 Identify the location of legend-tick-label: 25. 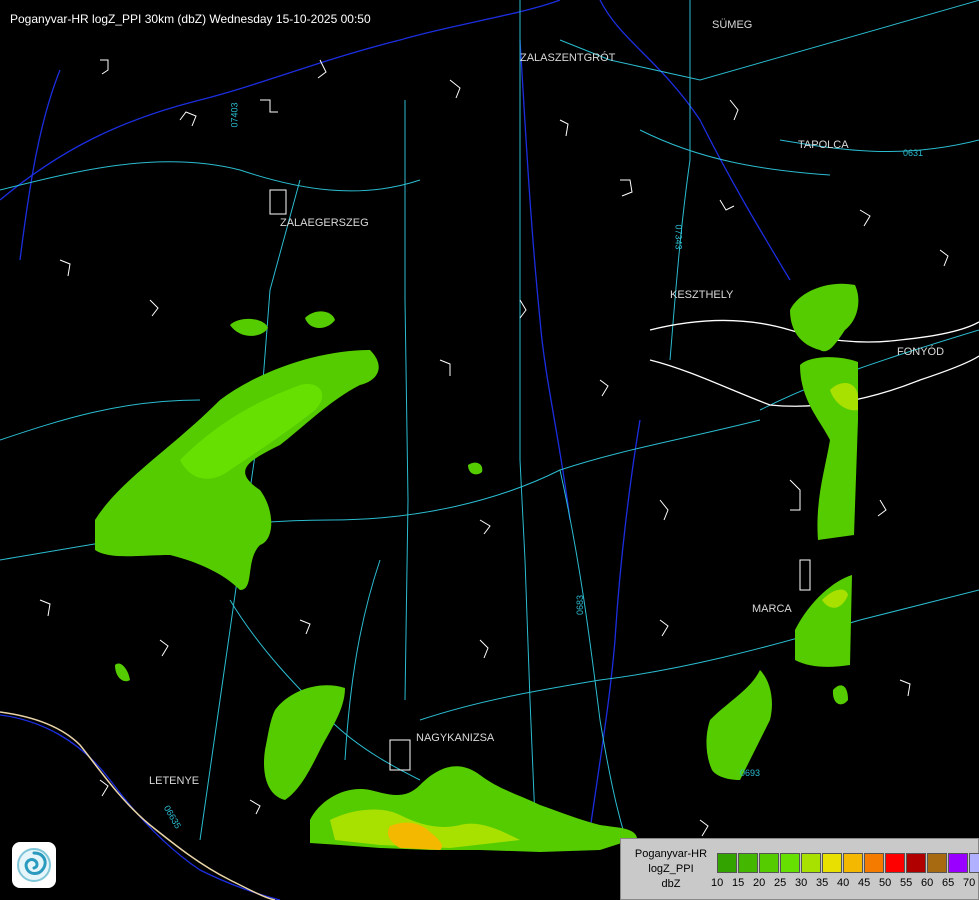
(780, 883).